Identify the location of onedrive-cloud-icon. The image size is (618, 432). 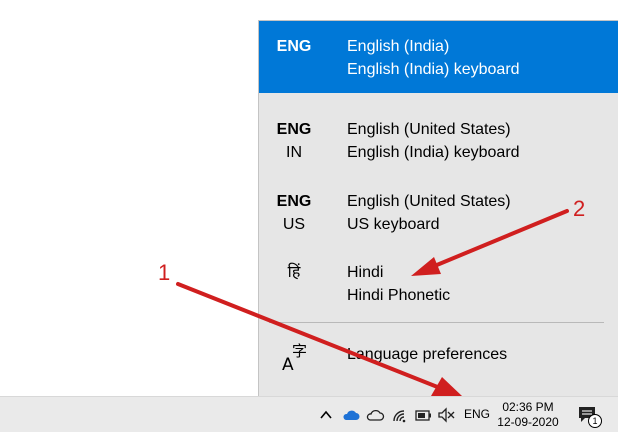
(351, 415).